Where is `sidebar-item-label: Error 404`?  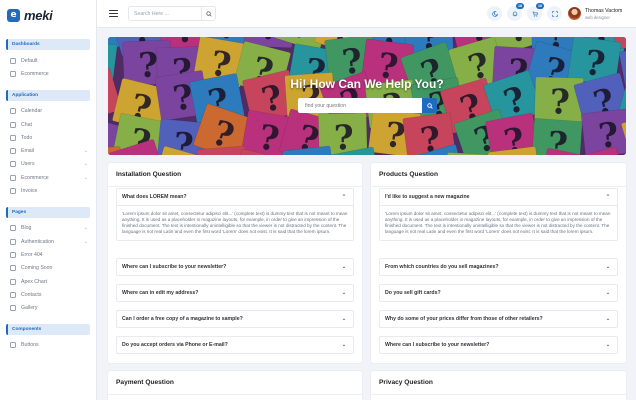
sidebar-item-label: Error 404 is located at coordinates (32, 254).